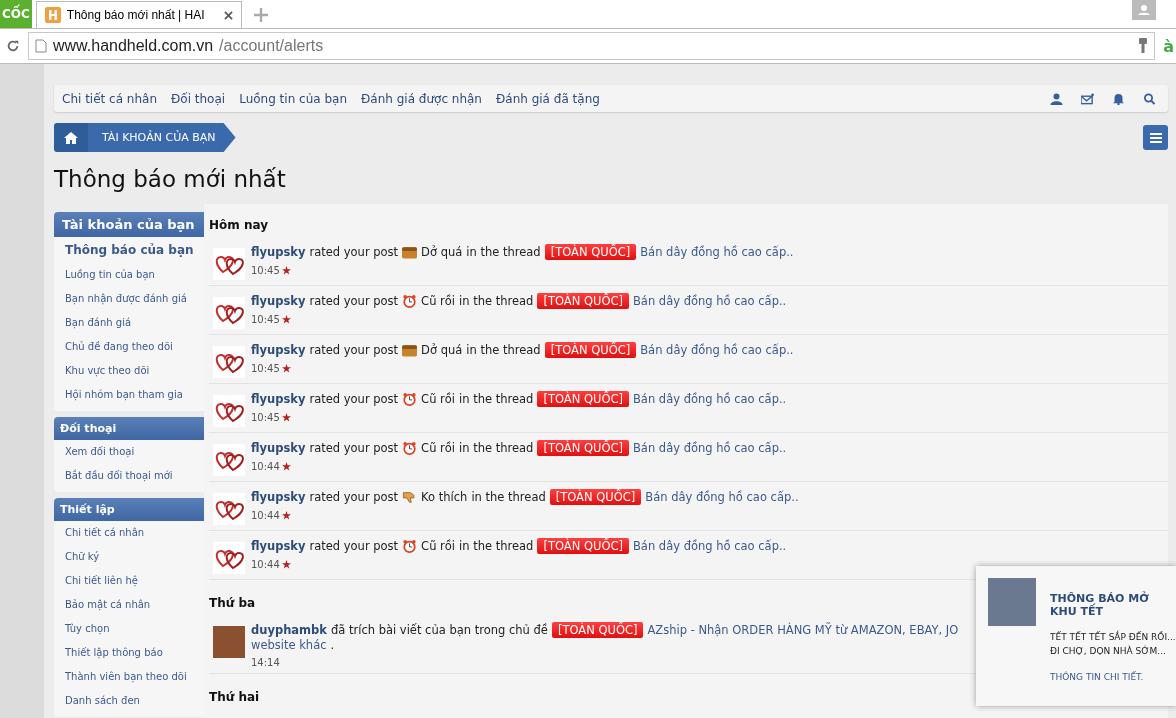  Describe the element at coordinates (129, 701) in the screenshot. I see `sidebar-item: Danh sách đen` at that location.